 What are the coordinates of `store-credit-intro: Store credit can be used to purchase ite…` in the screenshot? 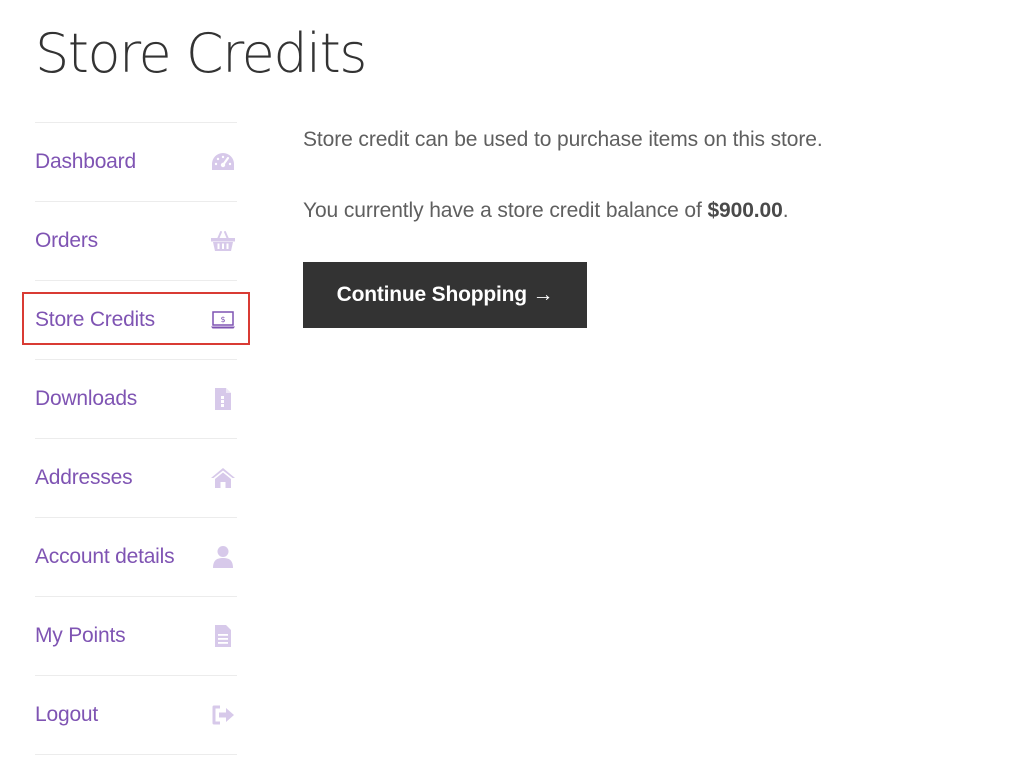 It's located at (563, 139).